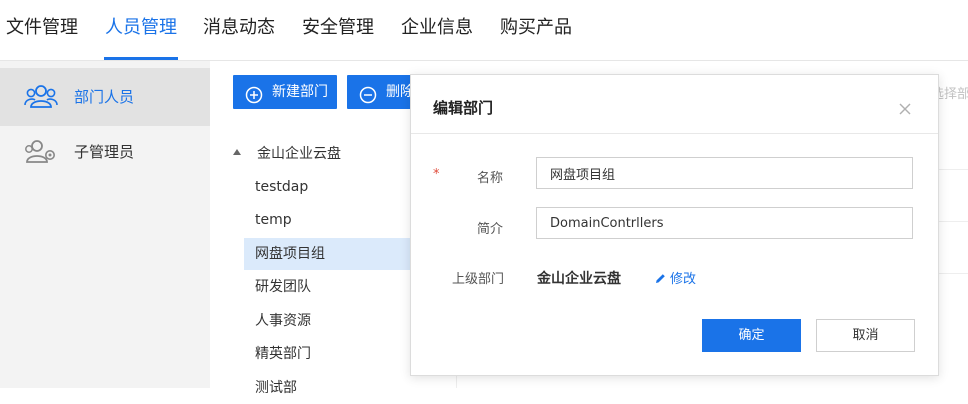 The width and height of the screenshot is (968, 404). I want to click on sidebar-item-department-members: 部门人员, so click(105, 97).